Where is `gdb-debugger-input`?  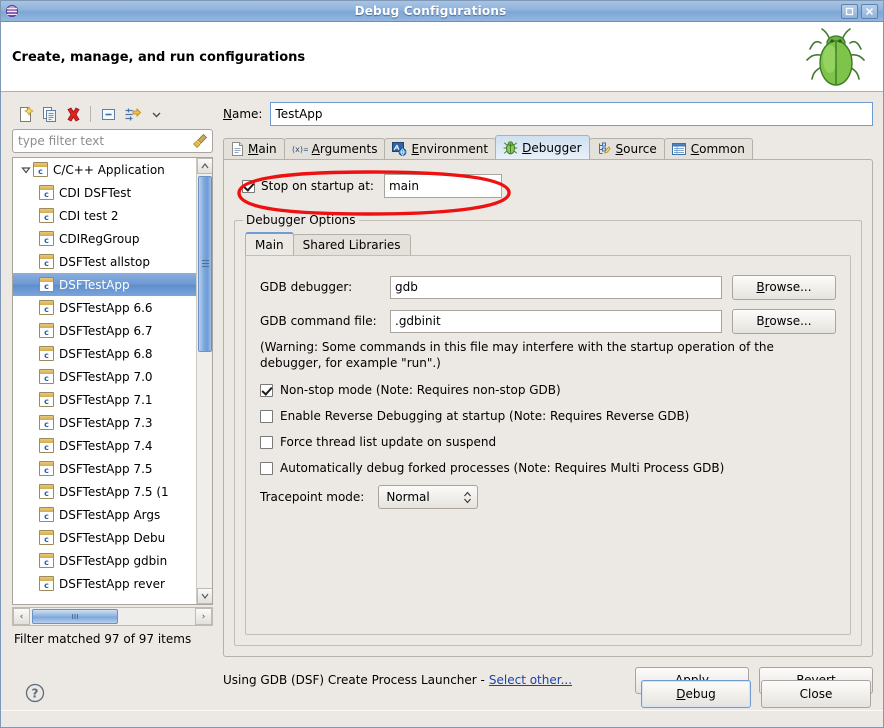 gdb-debugger-input is located at coordinates (556, 287).